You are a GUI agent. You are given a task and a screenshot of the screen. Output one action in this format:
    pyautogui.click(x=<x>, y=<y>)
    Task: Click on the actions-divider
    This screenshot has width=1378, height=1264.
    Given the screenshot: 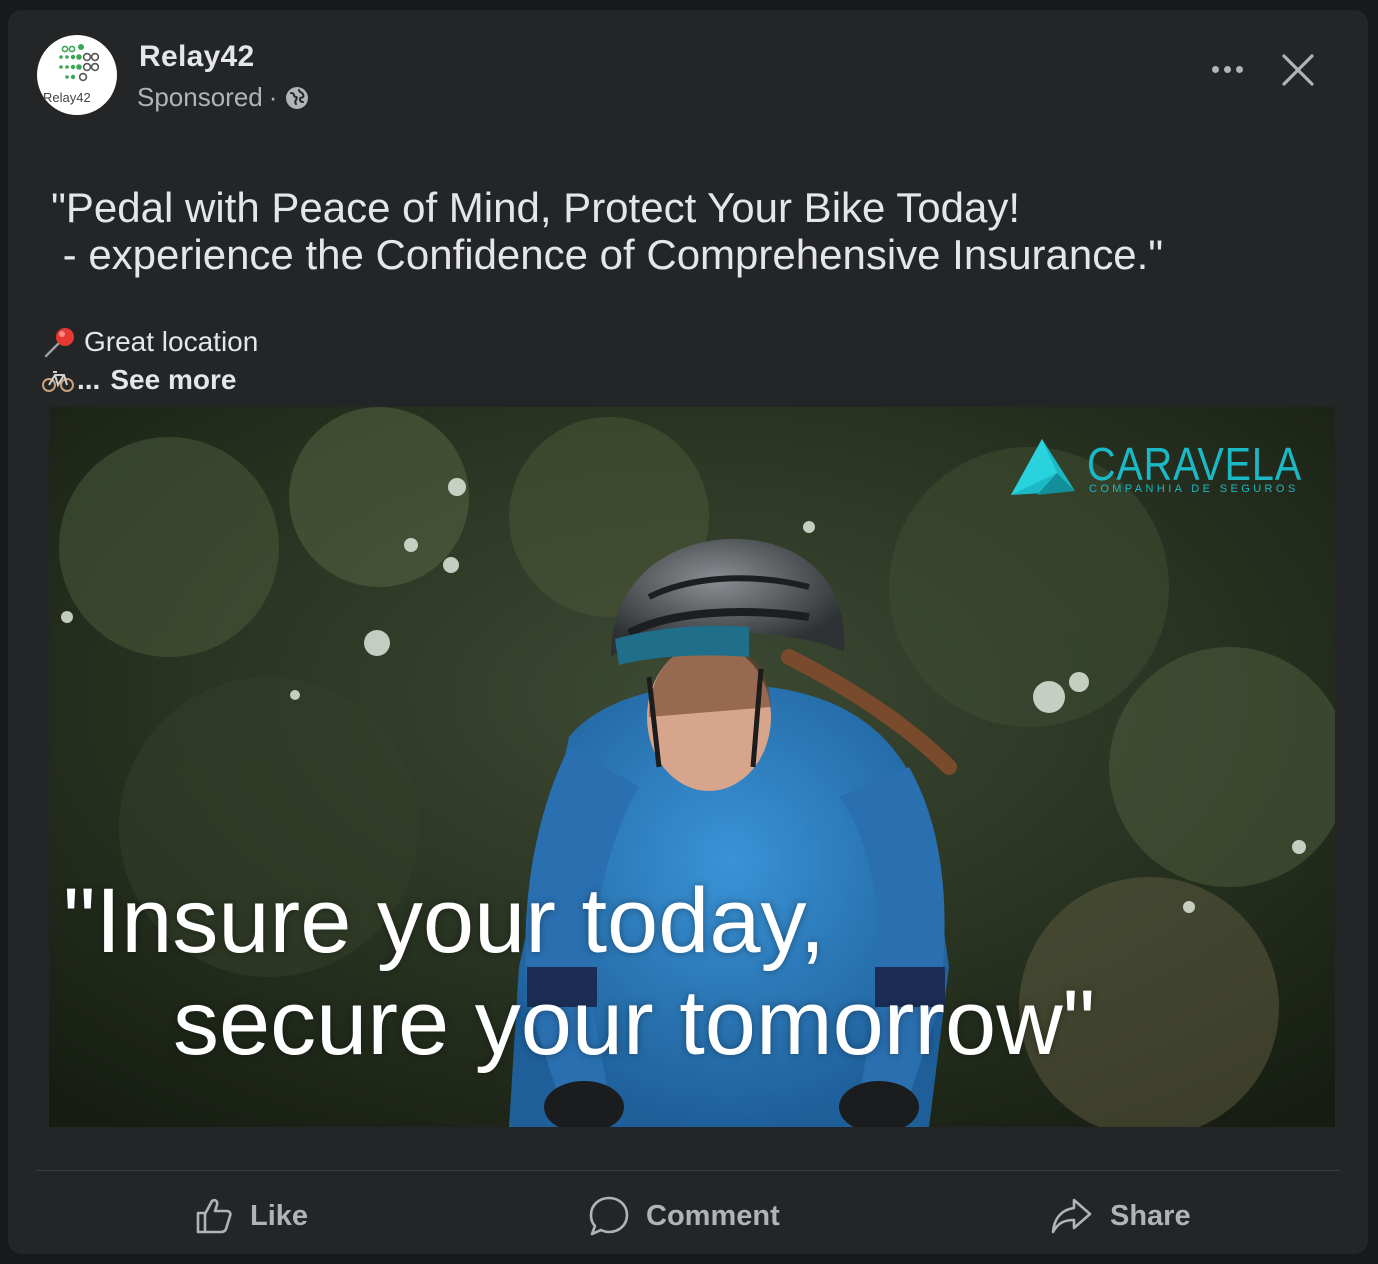 What is the action you would take?
    pyautogui.click(x=688, y=1170)
    